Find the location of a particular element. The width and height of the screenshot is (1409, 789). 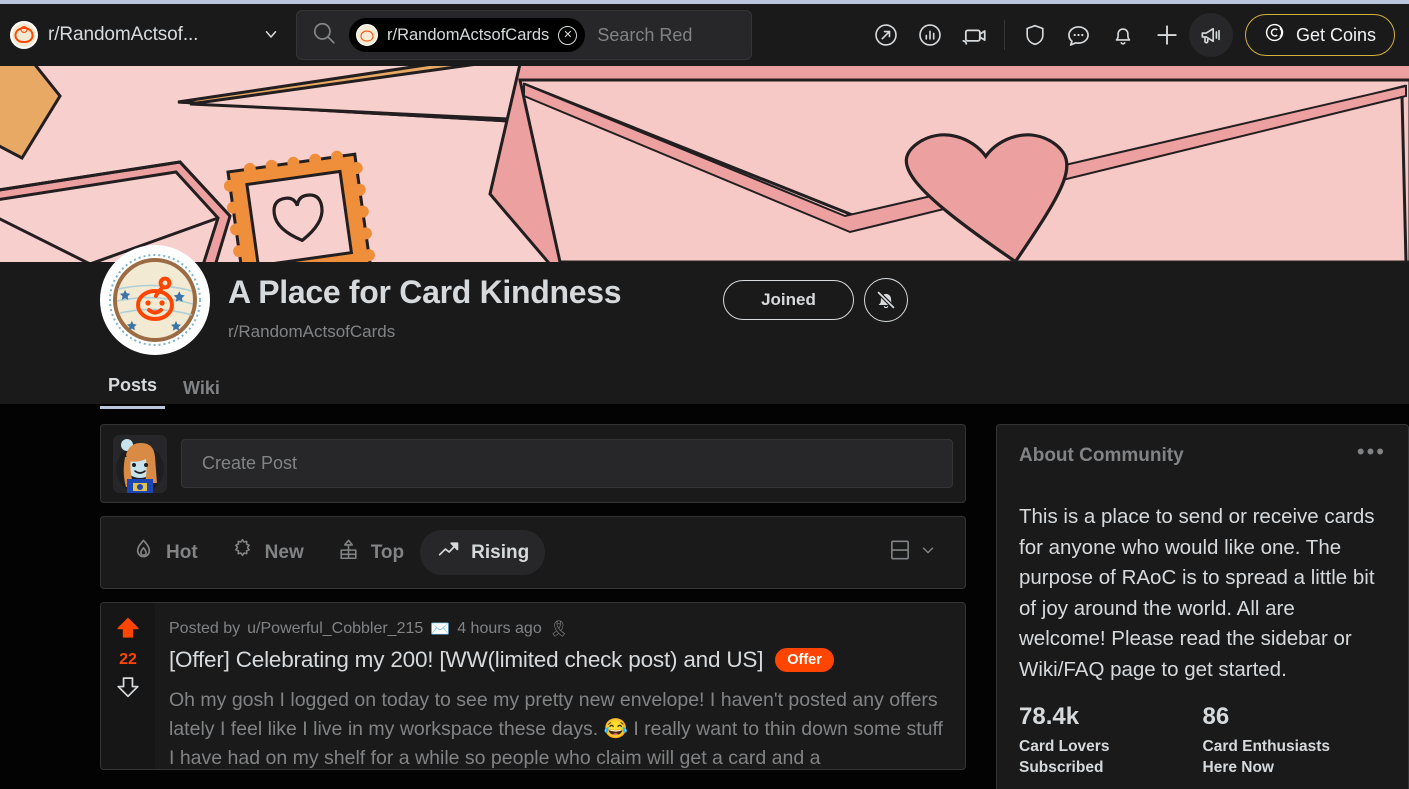

stat-online-value: 86 is located at coordinates (1216, 716).